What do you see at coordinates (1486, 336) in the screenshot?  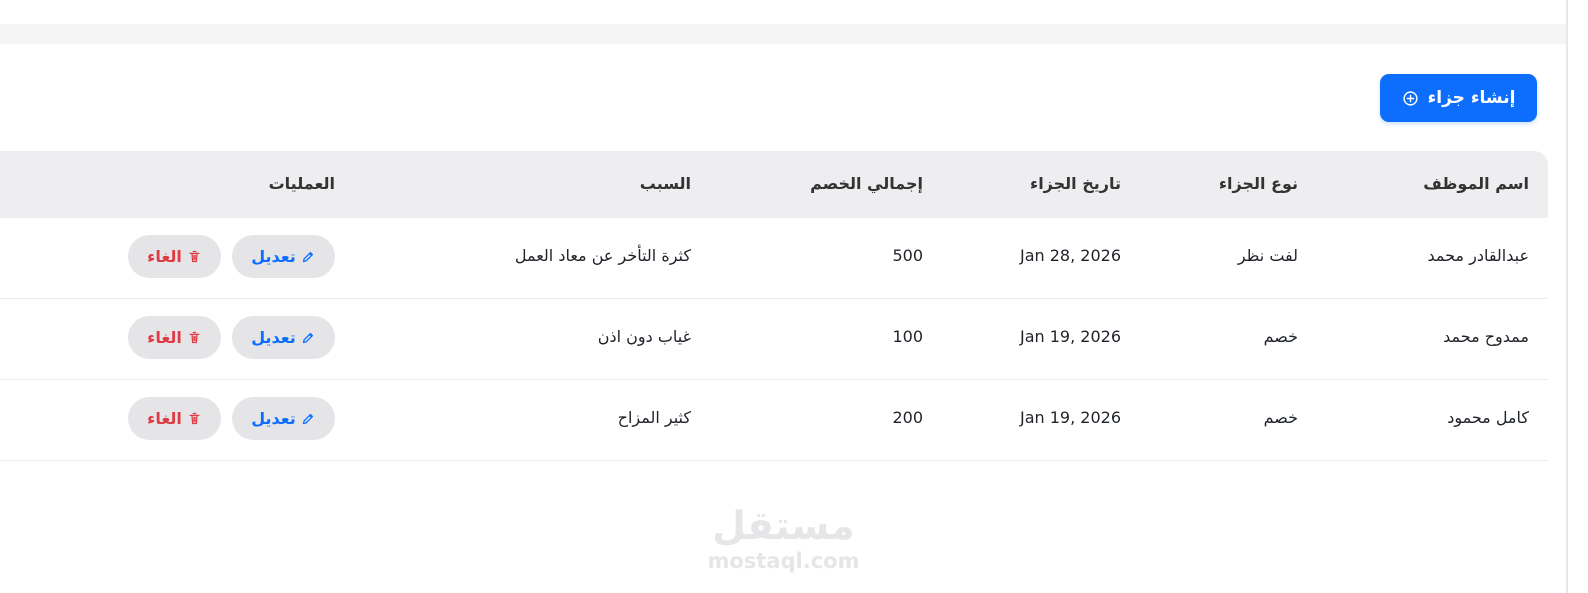 I see `employee-name-cell: ممدوح محمد` at bounding box center [1486, 336].